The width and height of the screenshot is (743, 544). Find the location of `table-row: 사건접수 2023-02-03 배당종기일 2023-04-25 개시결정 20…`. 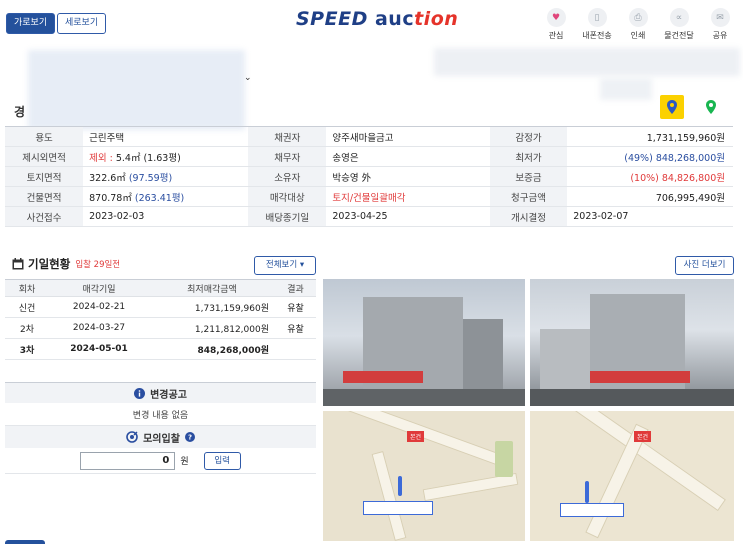

table-row: 사건접수 2023-02-03 배당종기일 2023-04-25 개시결정 20… is located at coordinates (369, 216).